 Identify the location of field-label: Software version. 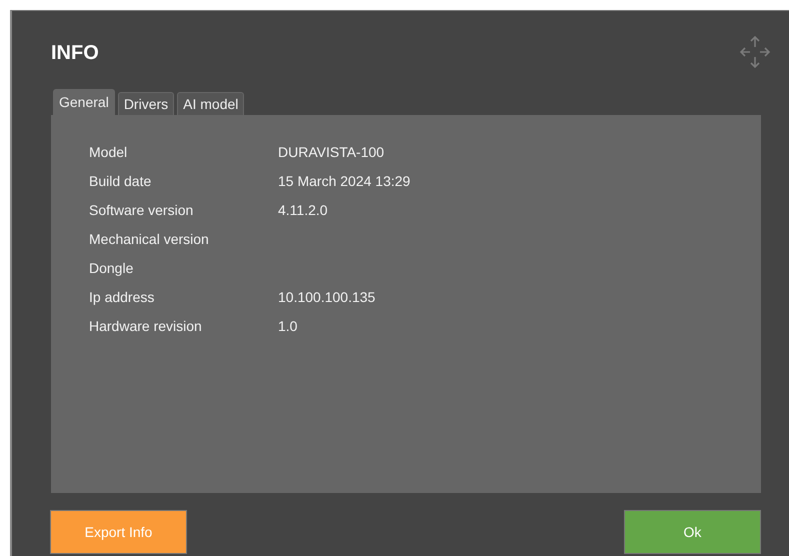
(141, 210).